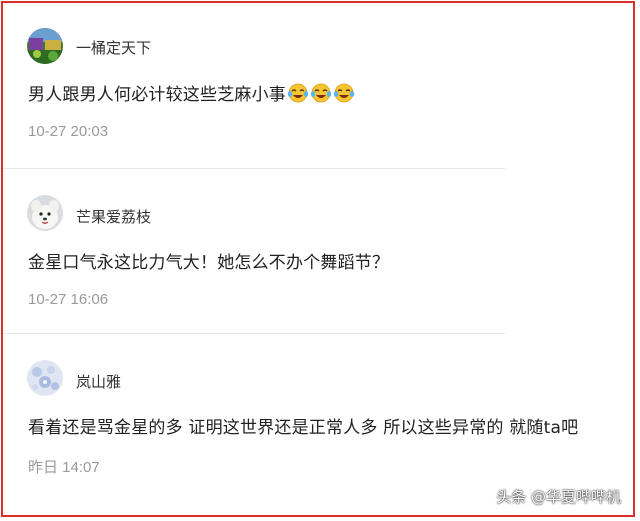 This screenshot has width=640, height=521. I want to click on username: 芒果爱荔枝, so click(113, 216).